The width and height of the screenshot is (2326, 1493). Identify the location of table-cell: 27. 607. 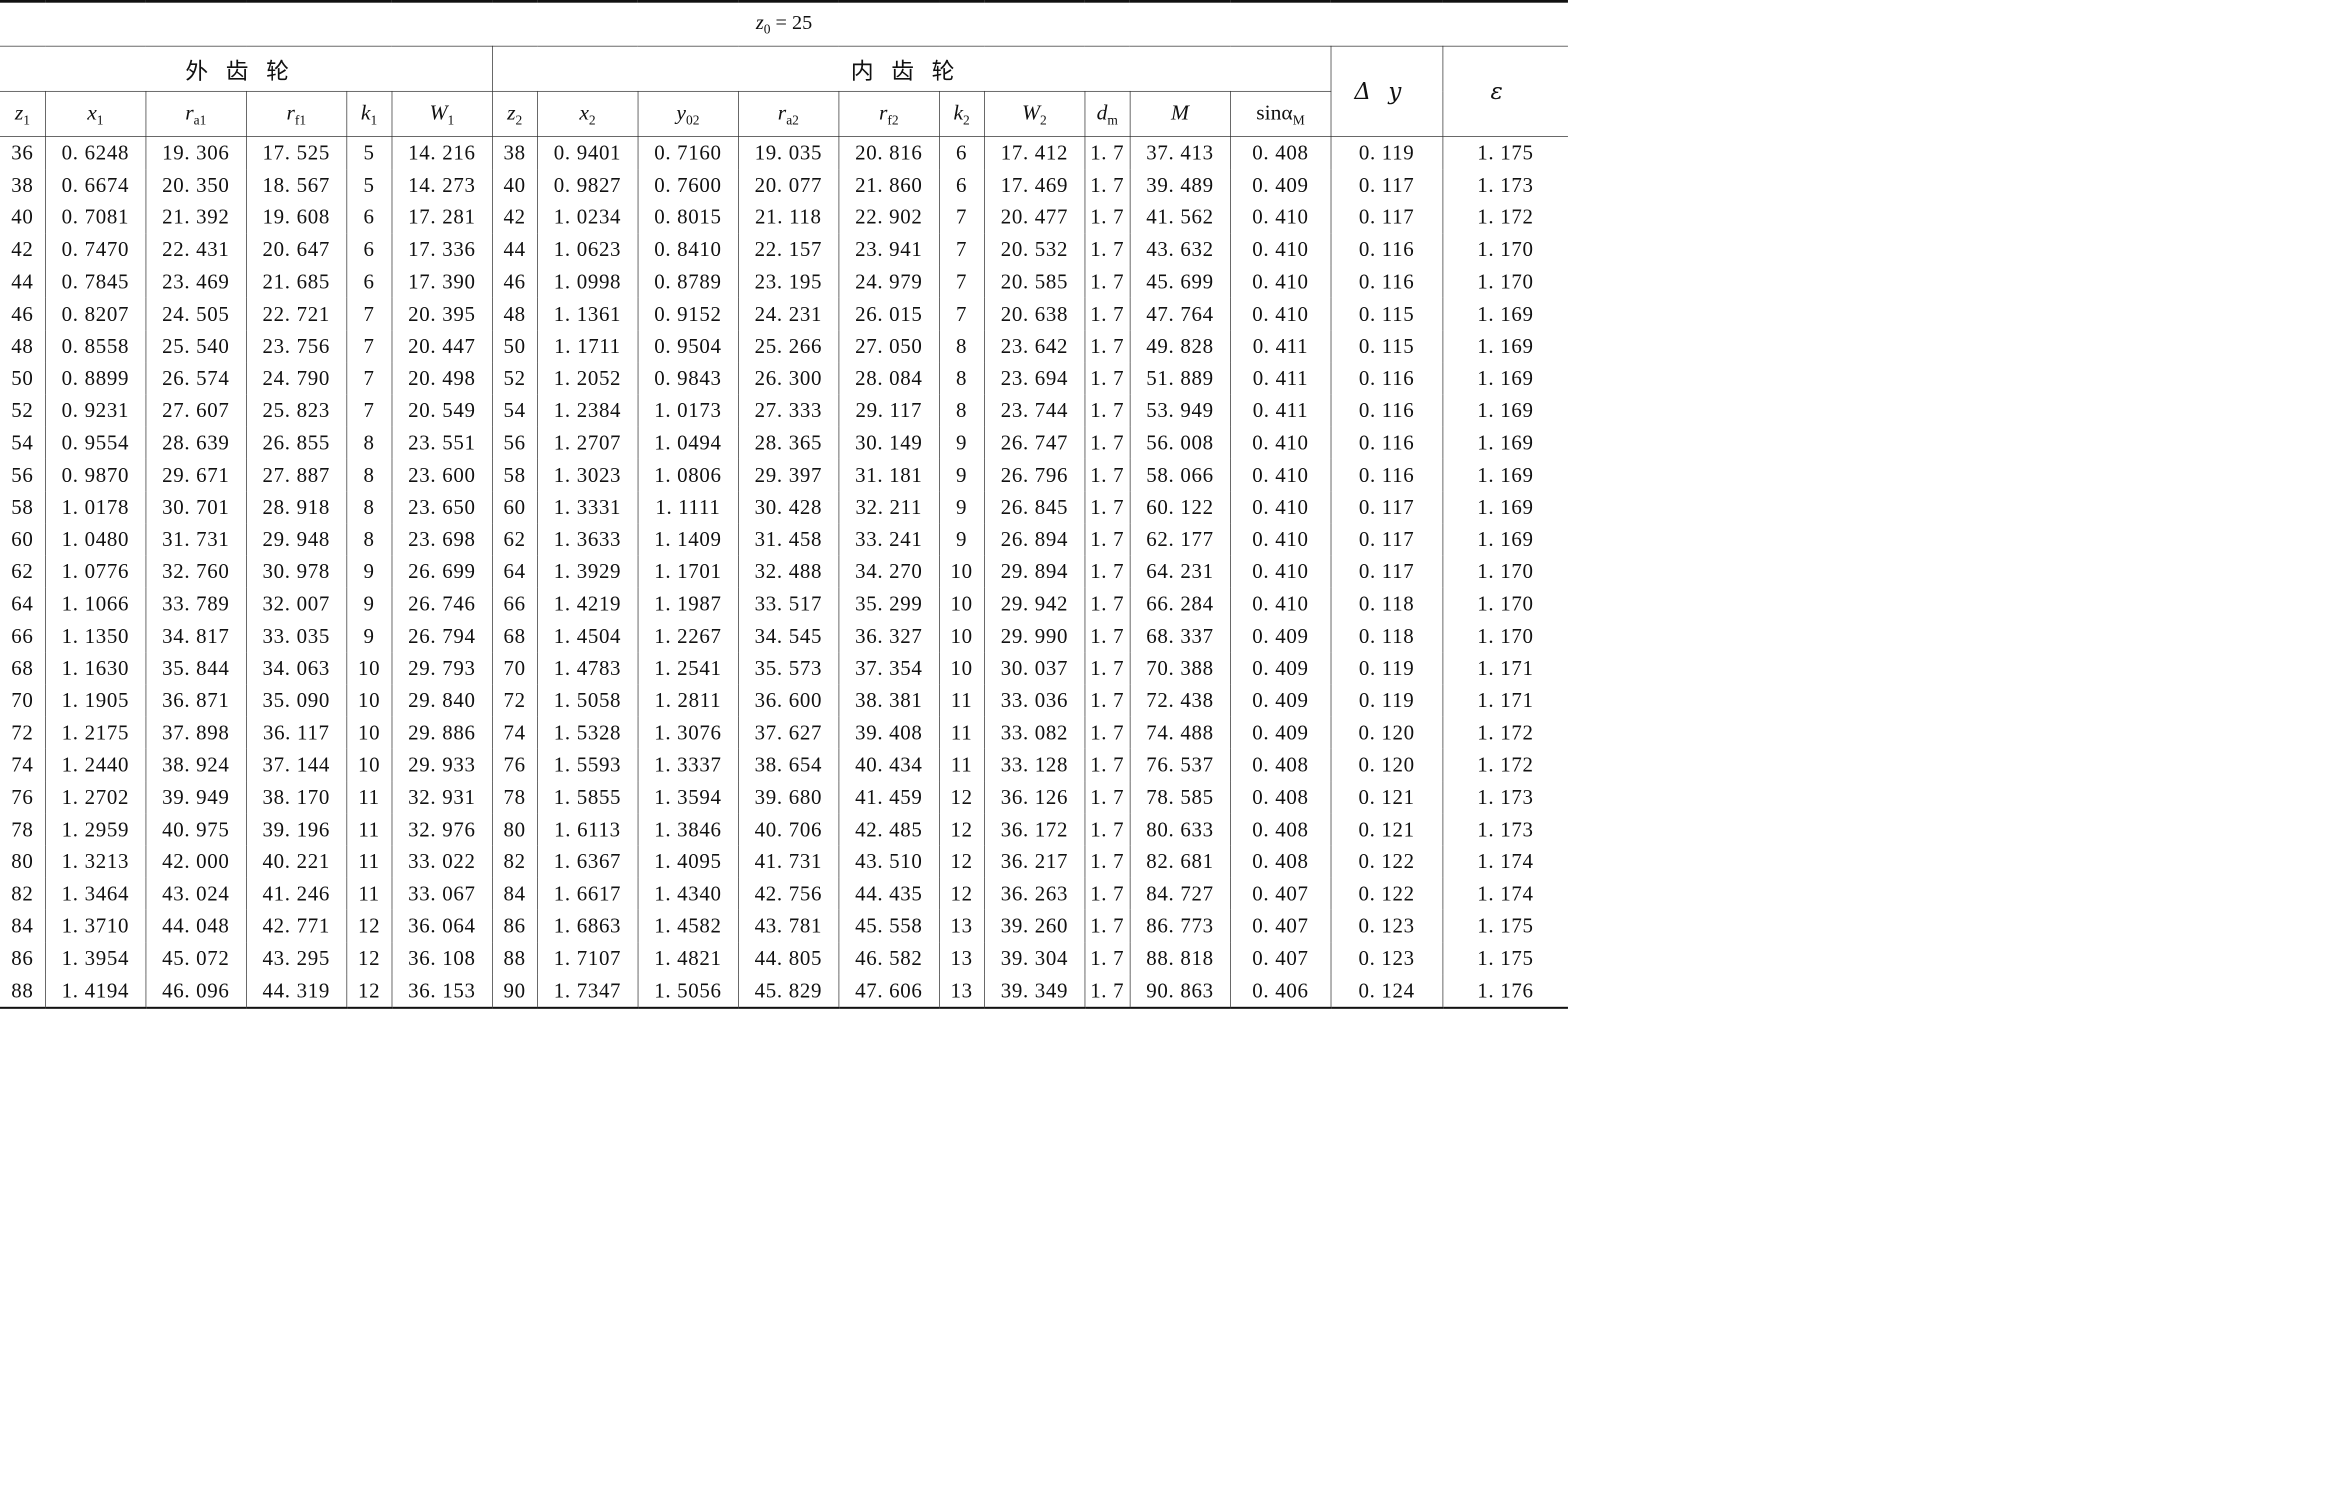
(196, 410).